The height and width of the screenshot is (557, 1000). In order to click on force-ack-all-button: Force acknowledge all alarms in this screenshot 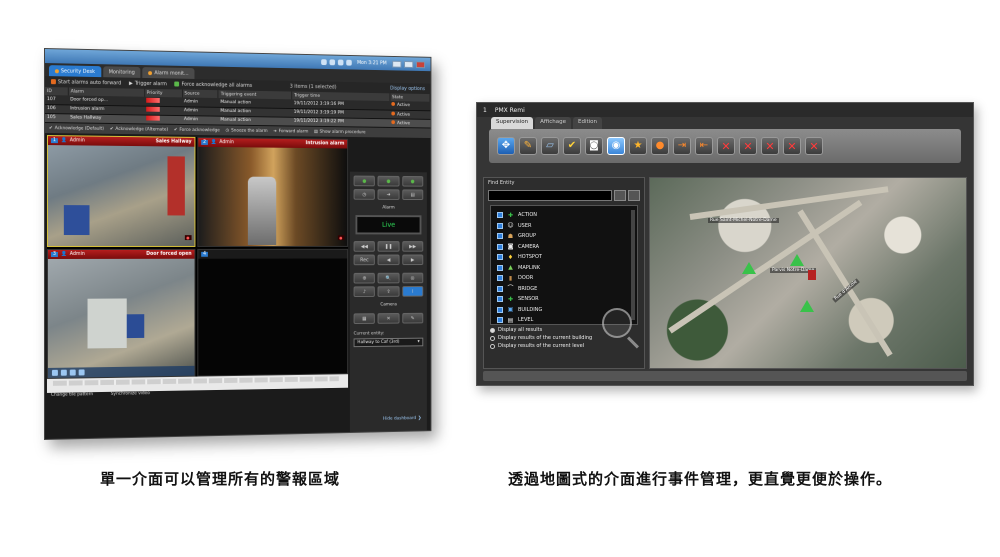, I will do `click(213, 84)`.